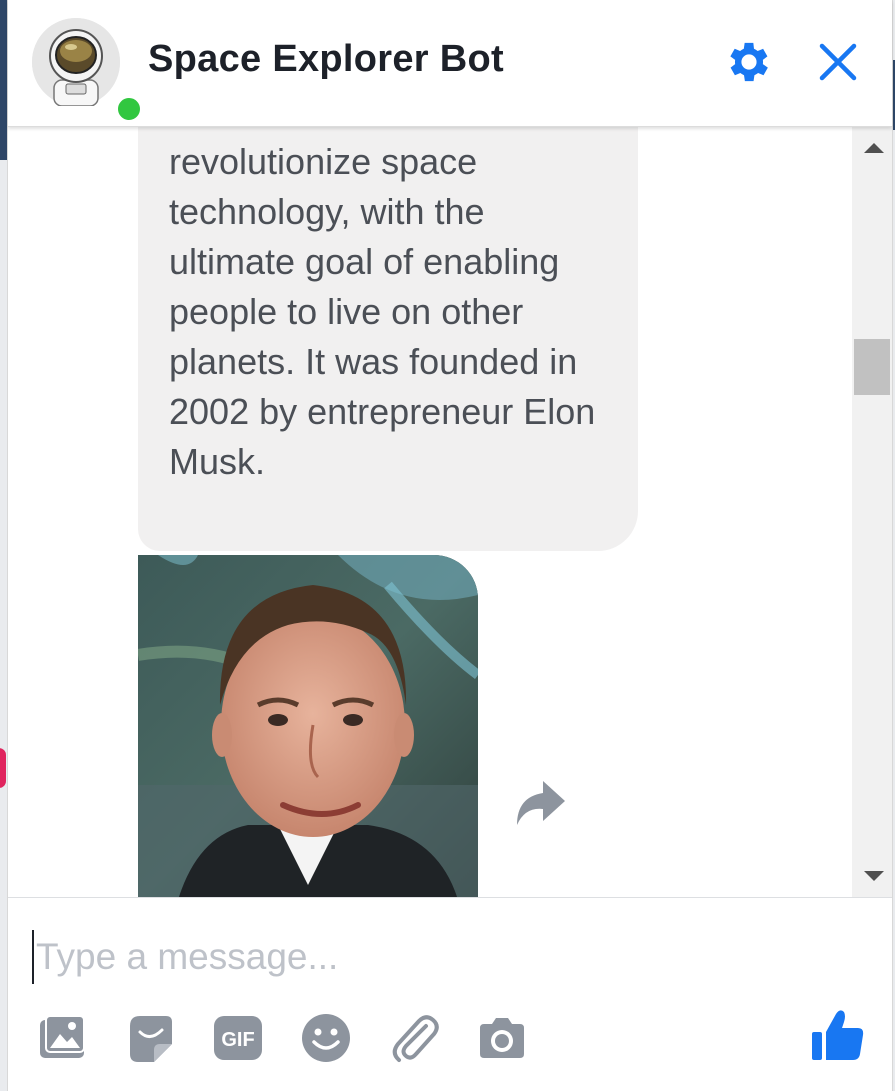 The width and height of the screenshot is (895, 1092). I want to click on close-icon, so click(838, 62).